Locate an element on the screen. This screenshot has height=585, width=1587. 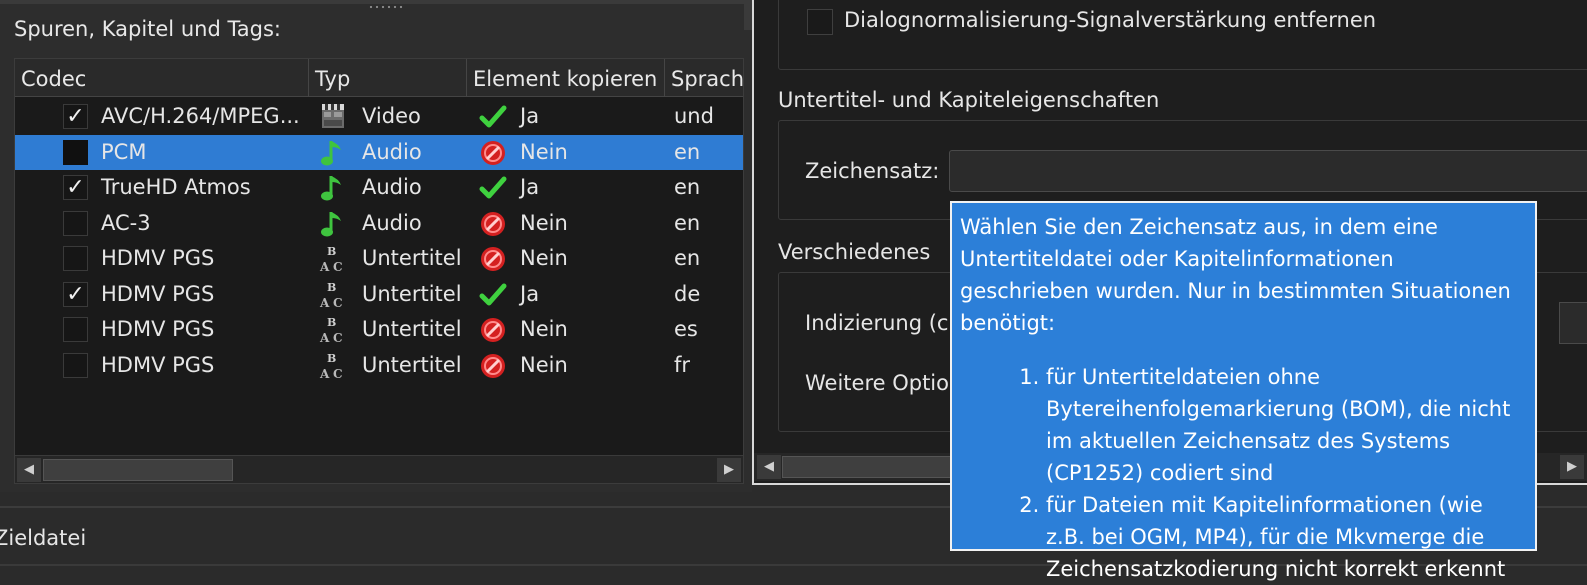
codec-cell: AC-3 is located at coordinates (126, 222).